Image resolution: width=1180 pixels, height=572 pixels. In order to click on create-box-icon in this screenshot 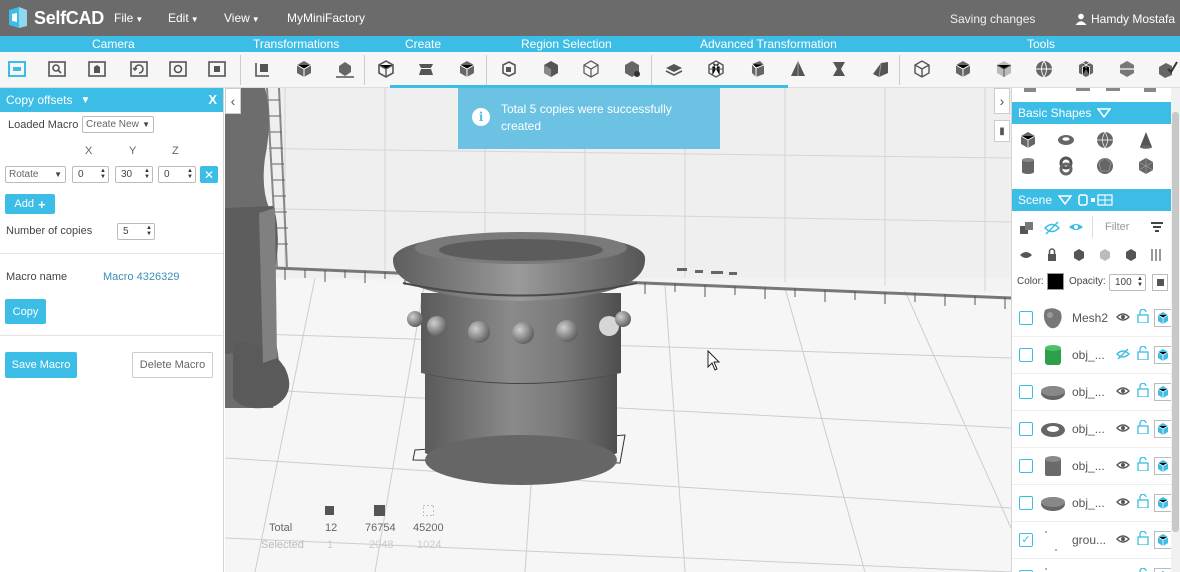, I will do `click(467, 69)`.